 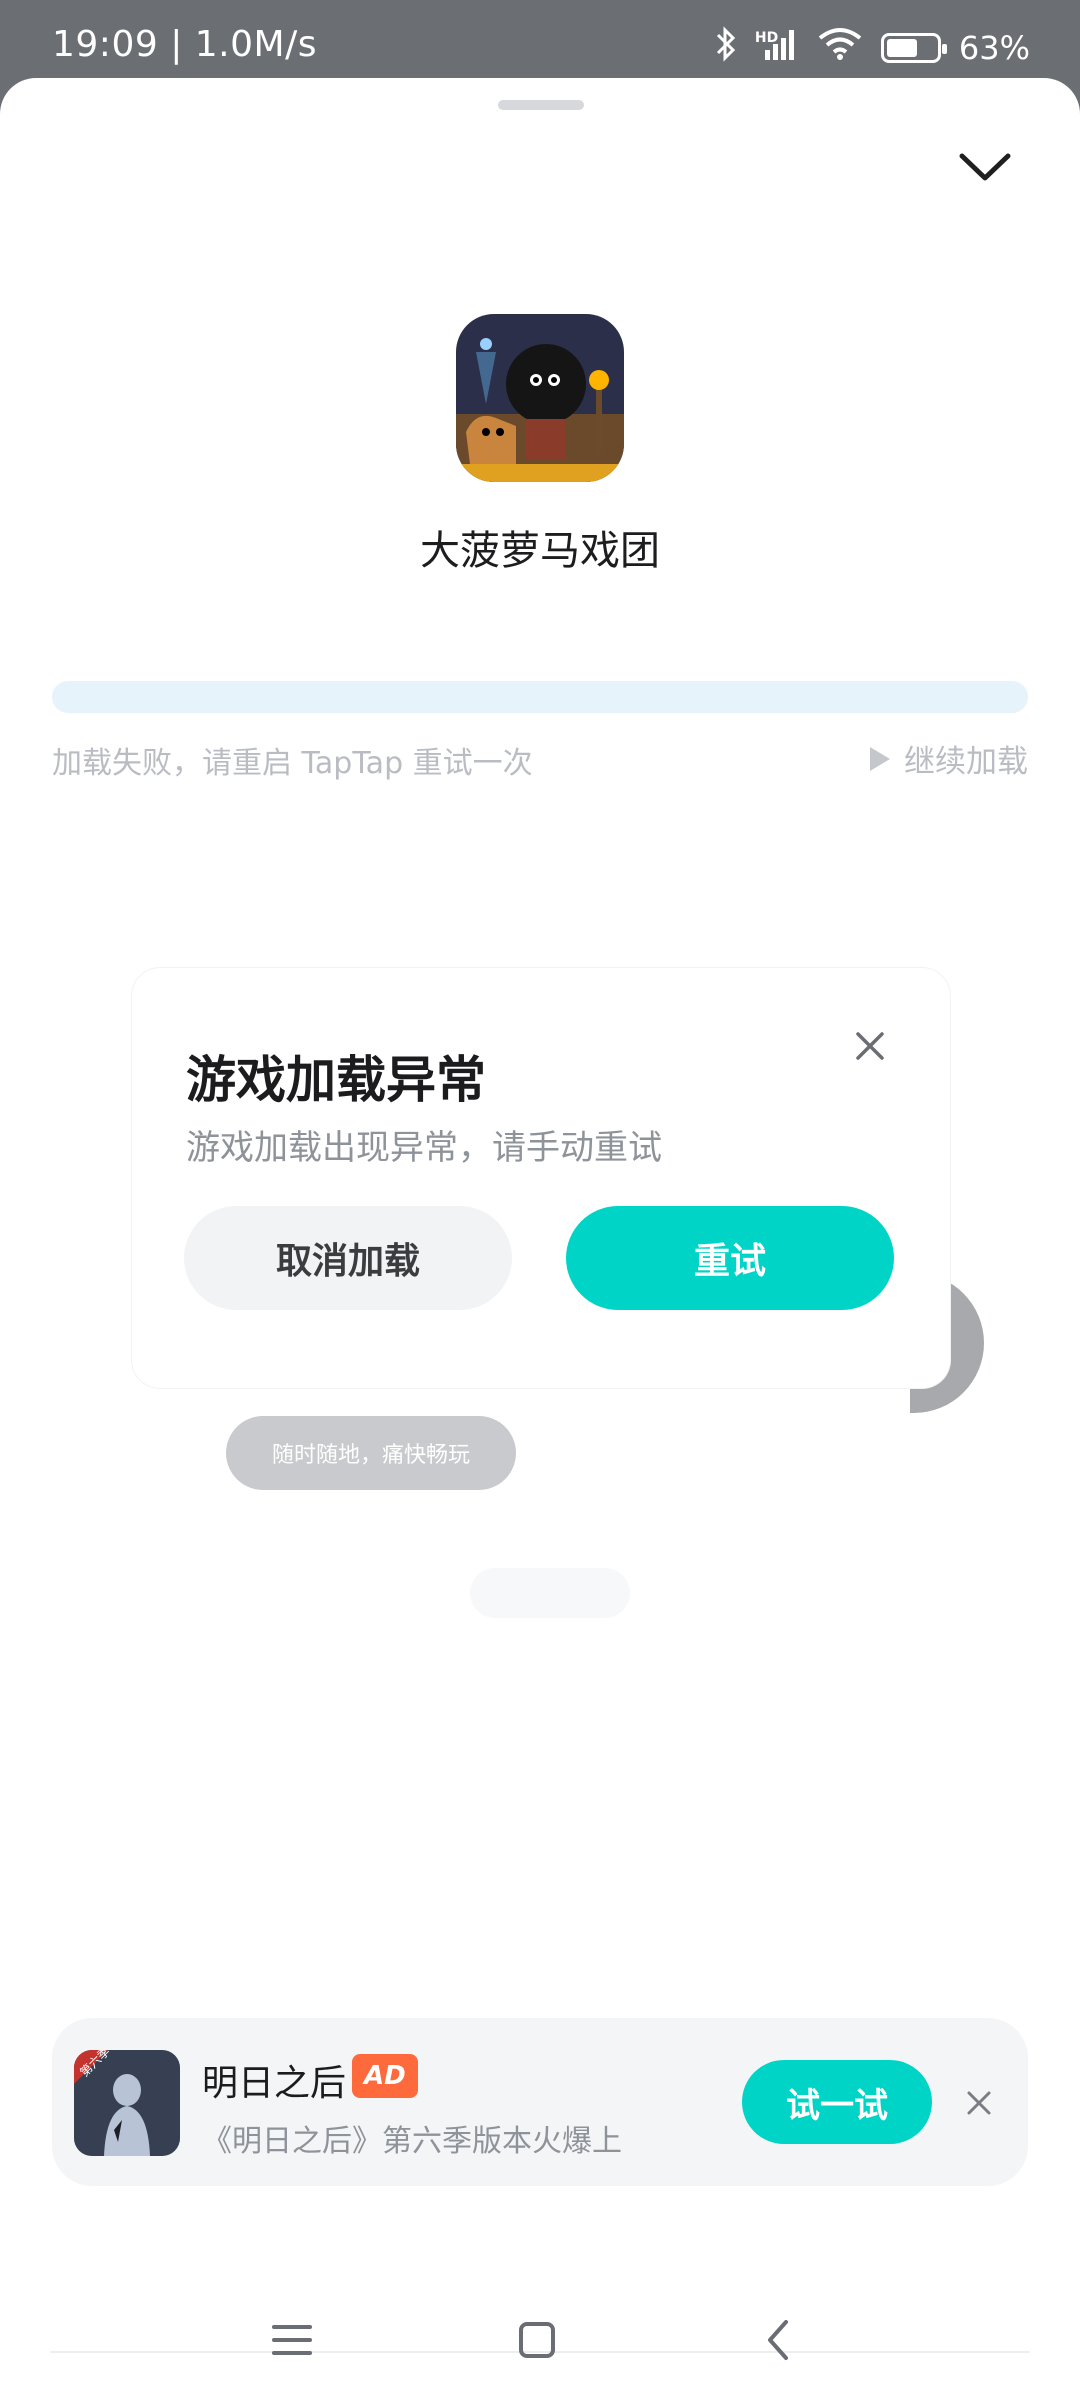 What do you see at coordinates (872, 47) in the screenshot?
I see `status-icons: HD 63%` at bounding box center [872, 47].